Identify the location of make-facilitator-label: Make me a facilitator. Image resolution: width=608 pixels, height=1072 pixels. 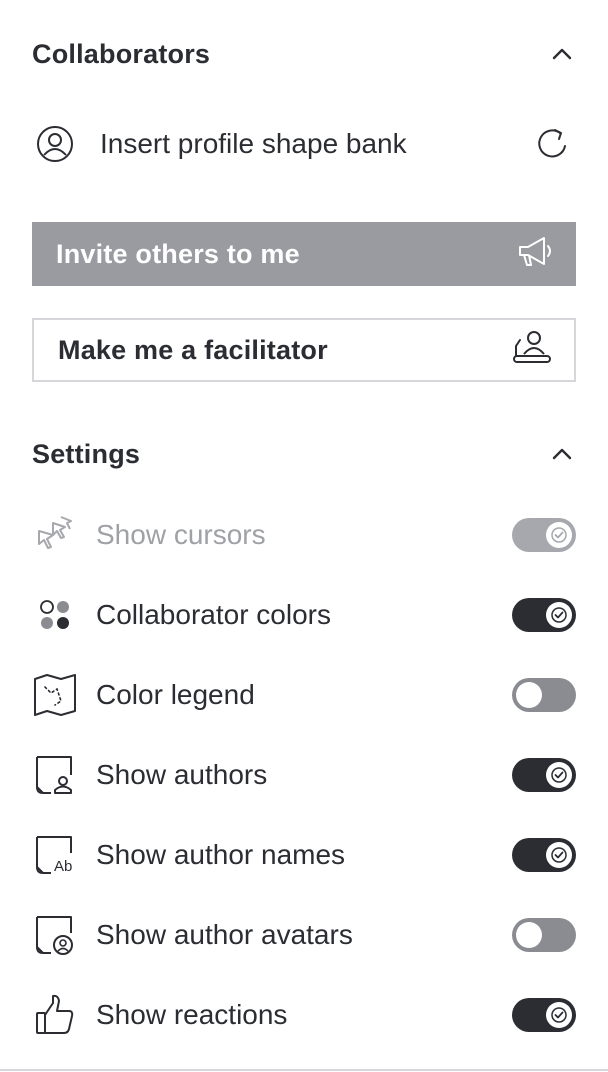
(193, 349).